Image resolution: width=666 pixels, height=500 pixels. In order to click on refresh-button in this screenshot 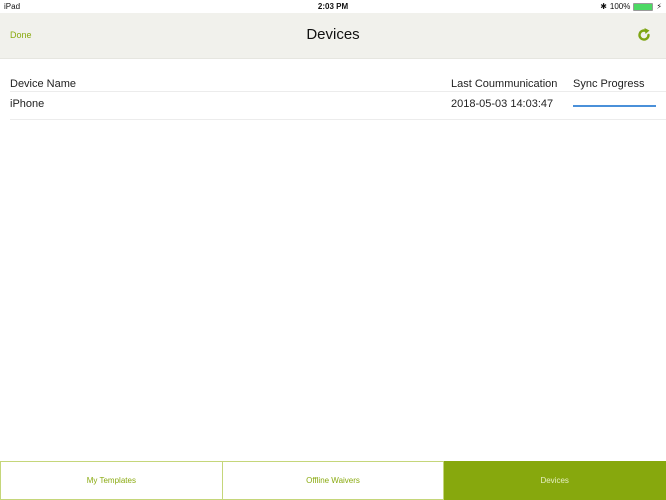, I will do `click(644, 35)`.